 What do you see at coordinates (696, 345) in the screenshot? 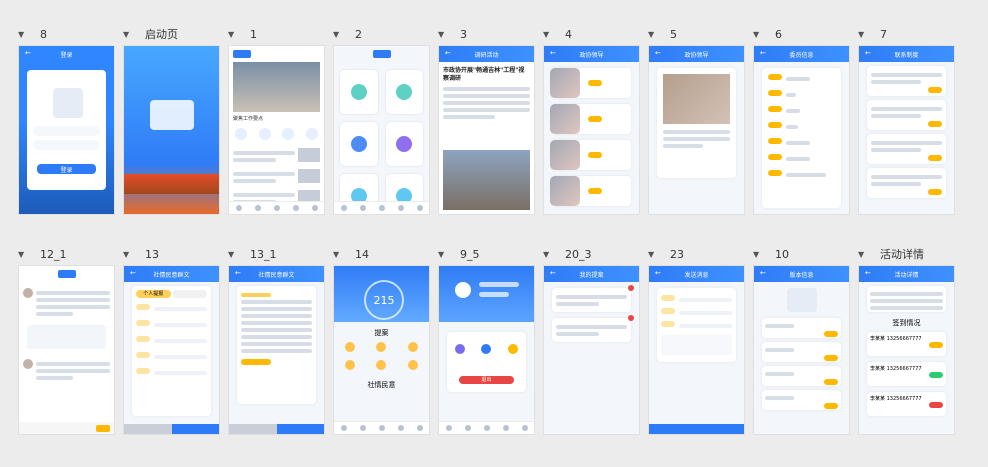
I see `message-textarea` at bounding box center [696, 345].